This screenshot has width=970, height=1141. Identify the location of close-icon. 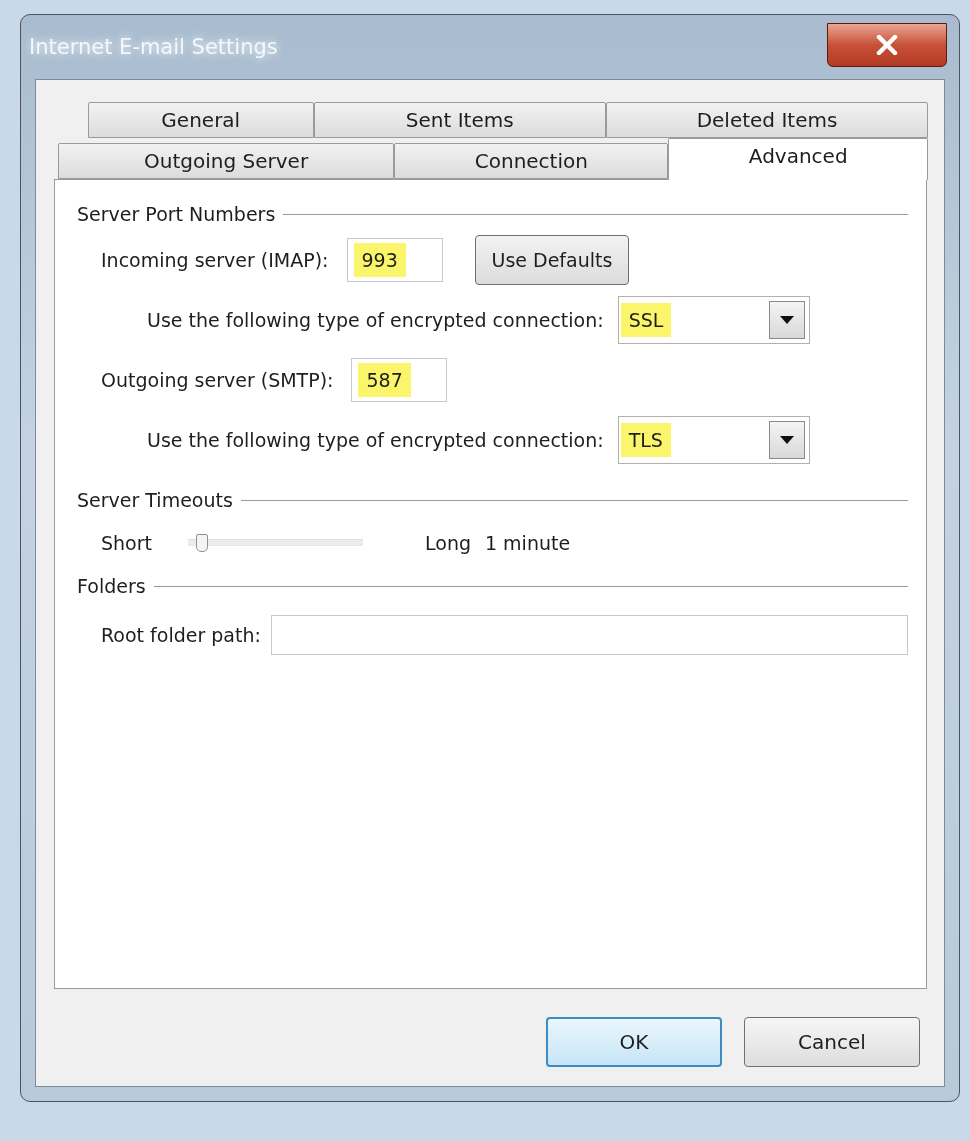
(887, 45).